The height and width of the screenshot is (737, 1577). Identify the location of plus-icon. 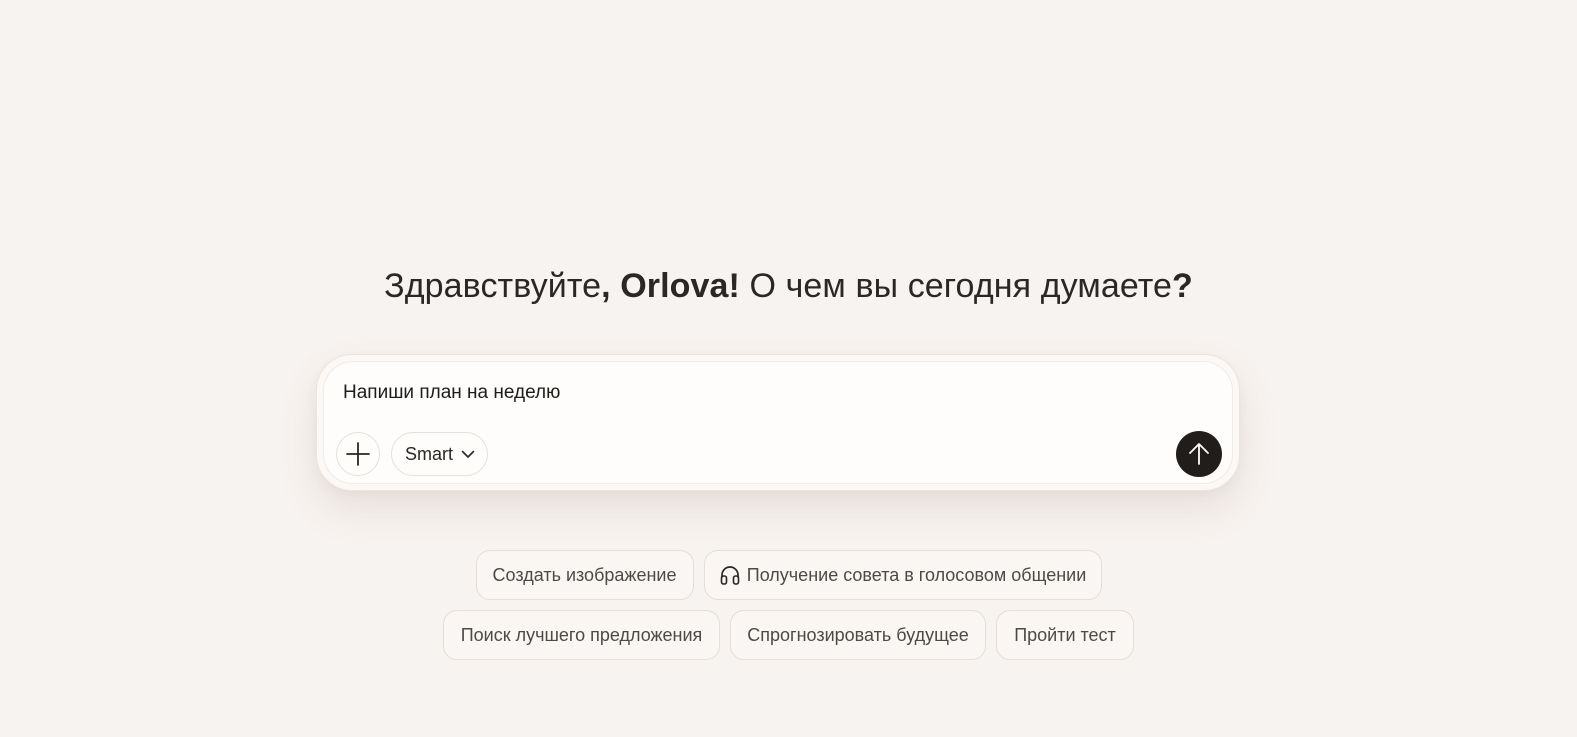
(358, 454).